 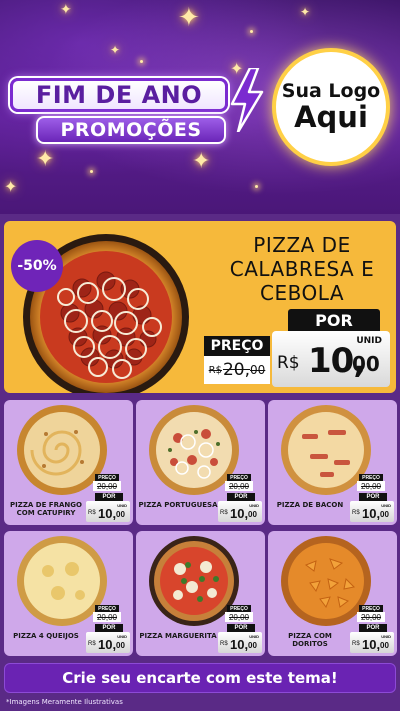 What do you see at coordinates (37, 266) in the screenshot?
I see `discount-badge: -50%` at bounding box center [37, 266].